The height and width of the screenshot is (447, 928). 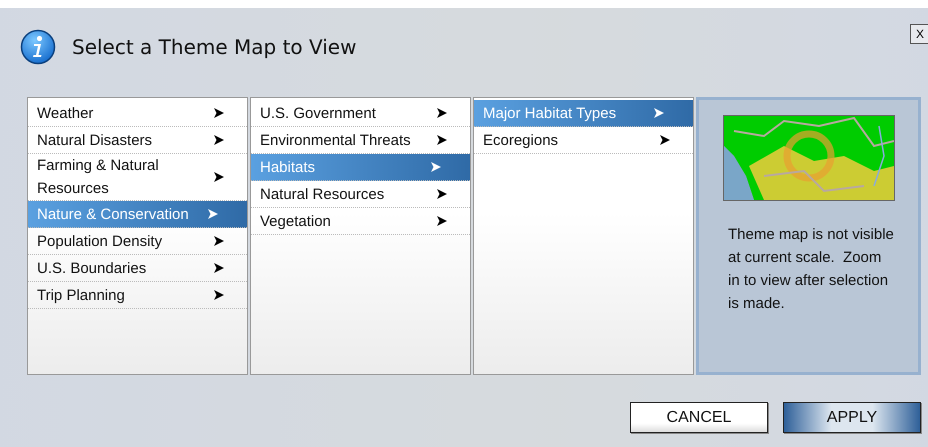 What do you see at coordinates (360, 194) in the screenshot?
I see `menu-item: Natural Resources` at bounding box center [360, 194].